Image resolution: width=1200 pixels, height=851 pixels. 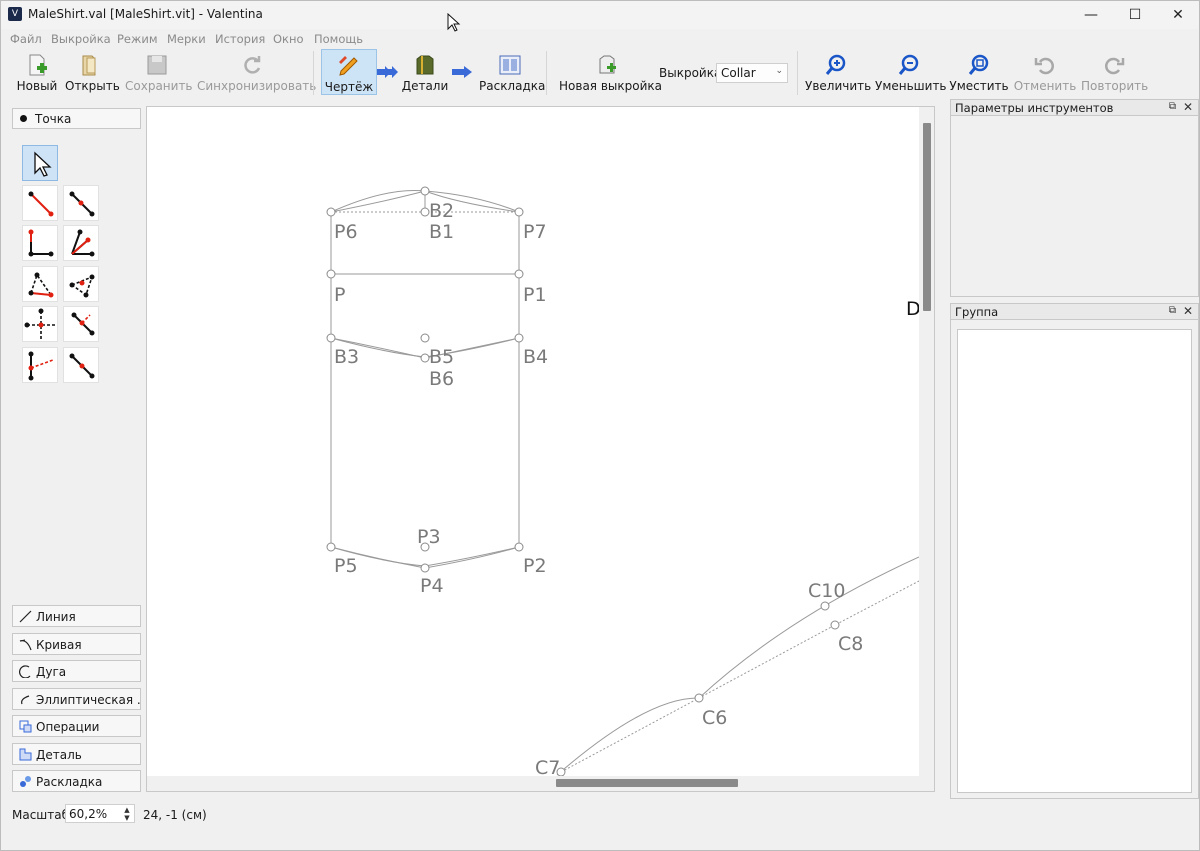 What do you see at coordinates (15, 14) in the screenshot?
I see `valentina-app-icon: V` at bounding box center [15, 14].